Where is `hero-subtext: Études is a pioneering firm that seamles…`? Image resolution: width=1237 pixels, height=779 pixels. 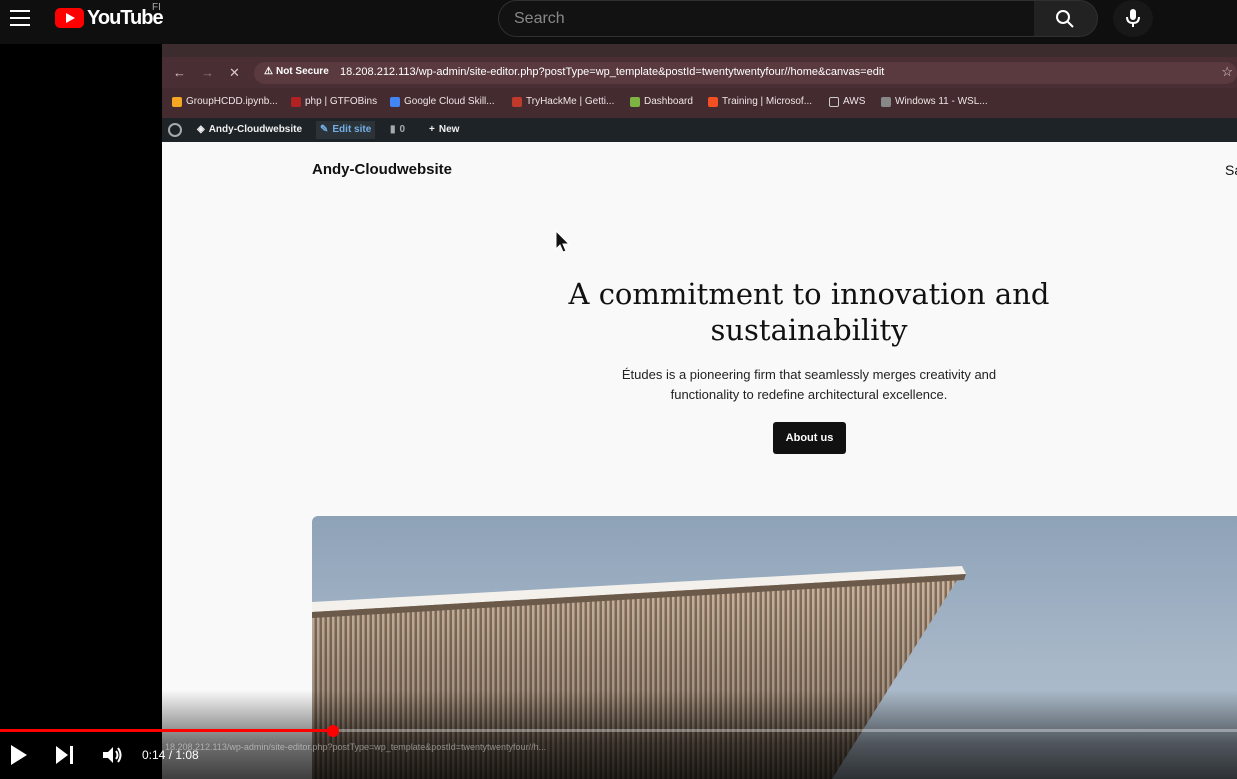 hero-subtext: Études is a pioneering firm that seamles… is located at coordinates (809, 384).